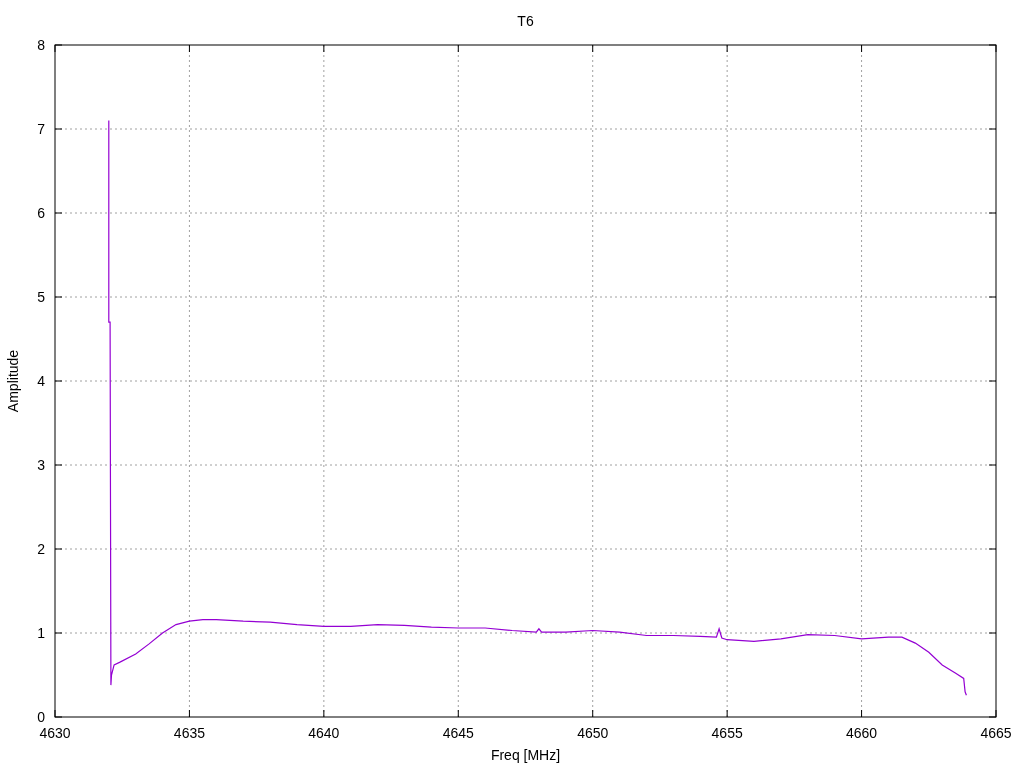 This screenshot has height=768, width=1024. What do you see at coordinates (41, 45) in the screenshot?
I see `y-tick-label: 8` at bounding box center [41, 45].